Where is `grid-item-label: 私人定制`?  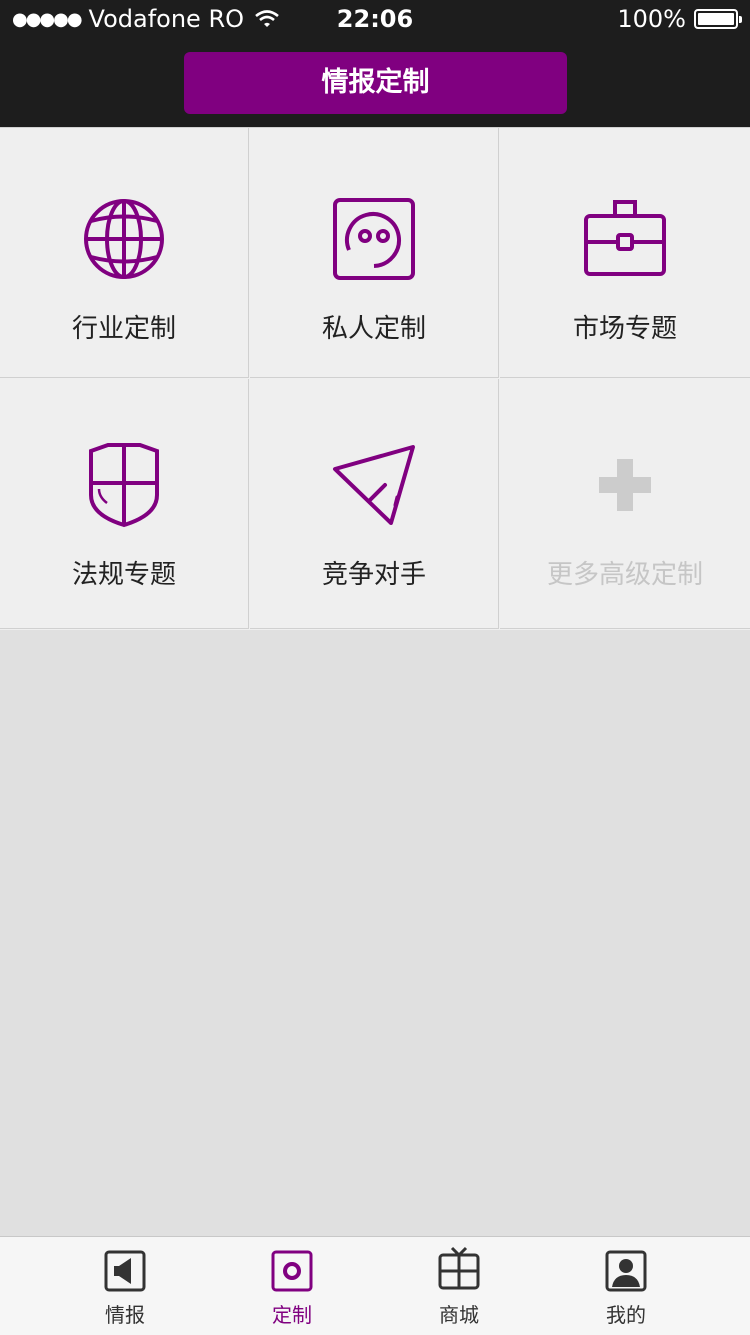 grid-item-label: 私人定制 is located at coordinates (373, 329).